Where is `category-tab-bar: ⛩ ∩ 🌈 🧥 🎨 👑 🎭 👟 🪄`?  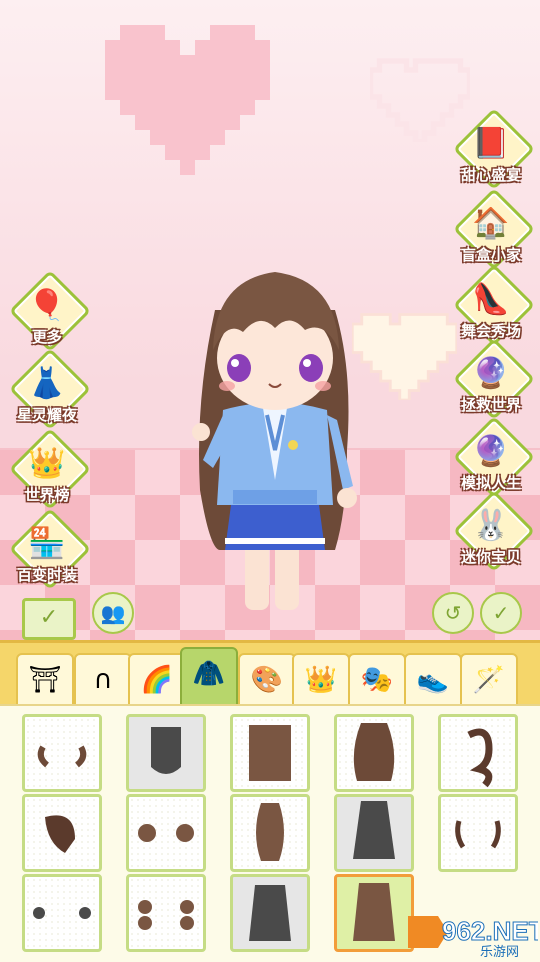
category-tab-bar: ⛩ ∩ 🌈 🧥 🎨 👑 🎭 👟 🪄 is located at coordinates (270, 675).